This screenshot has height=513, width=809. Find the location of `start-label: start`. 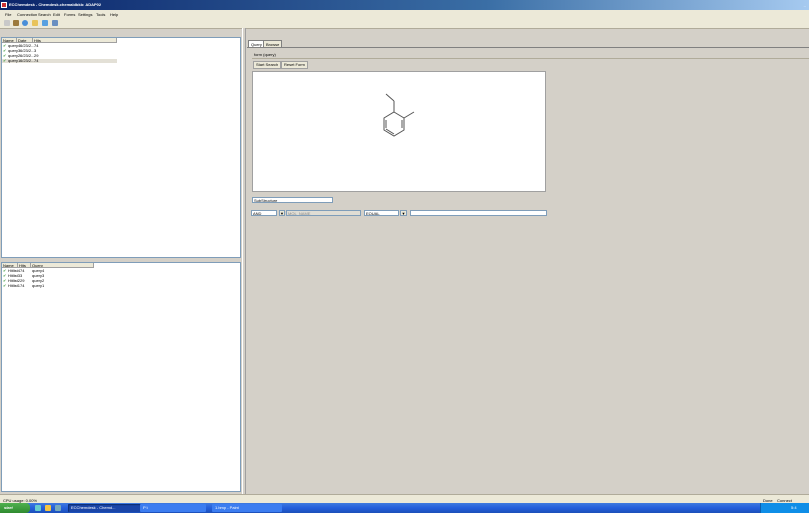

start-label: start is located at coordinates (8, 507).